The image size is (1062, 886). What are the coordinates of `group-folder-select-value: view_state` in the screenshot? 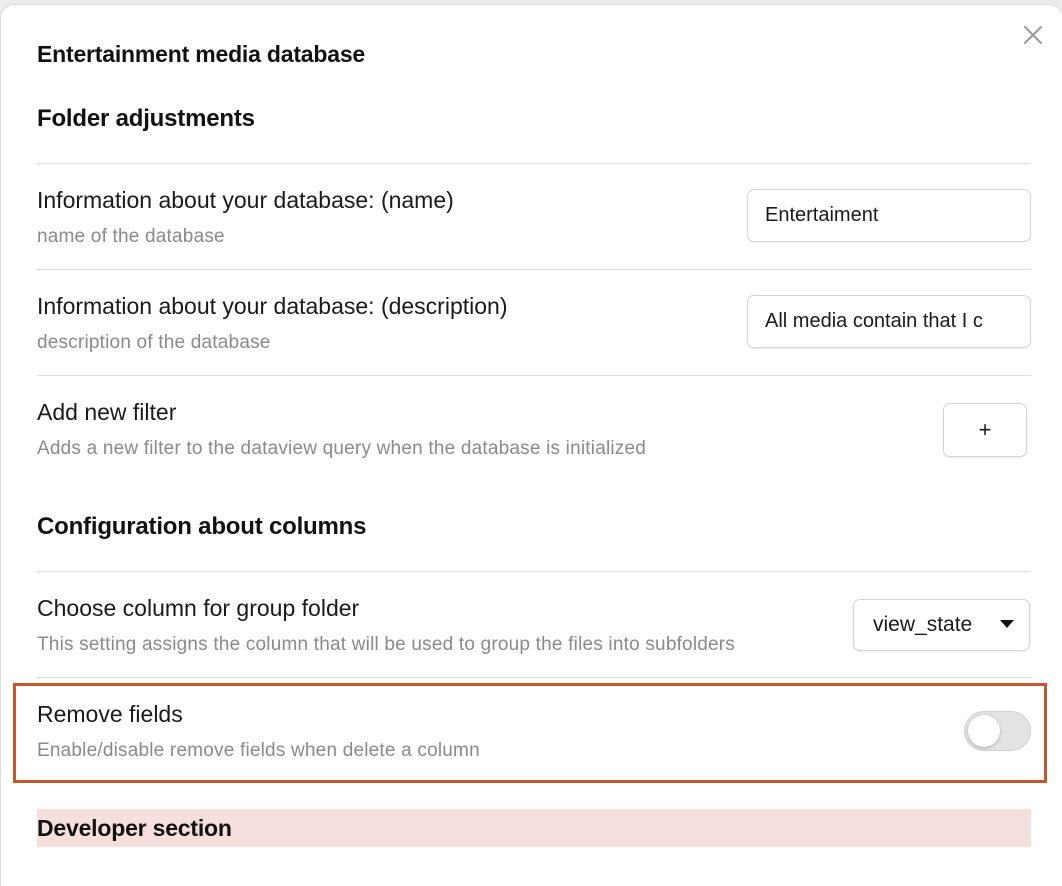 It's located at (923, 624).